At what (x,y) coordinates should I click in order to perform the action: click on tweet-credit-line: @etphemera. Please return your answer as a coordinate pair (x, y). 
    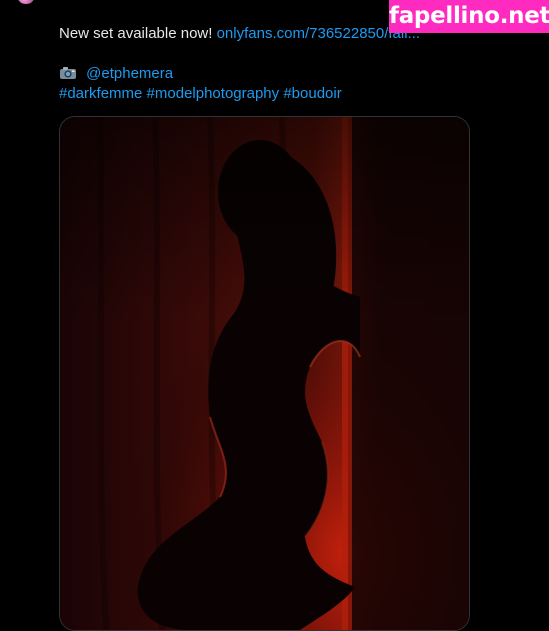
    Looking at the image, I should click on (259, 74).